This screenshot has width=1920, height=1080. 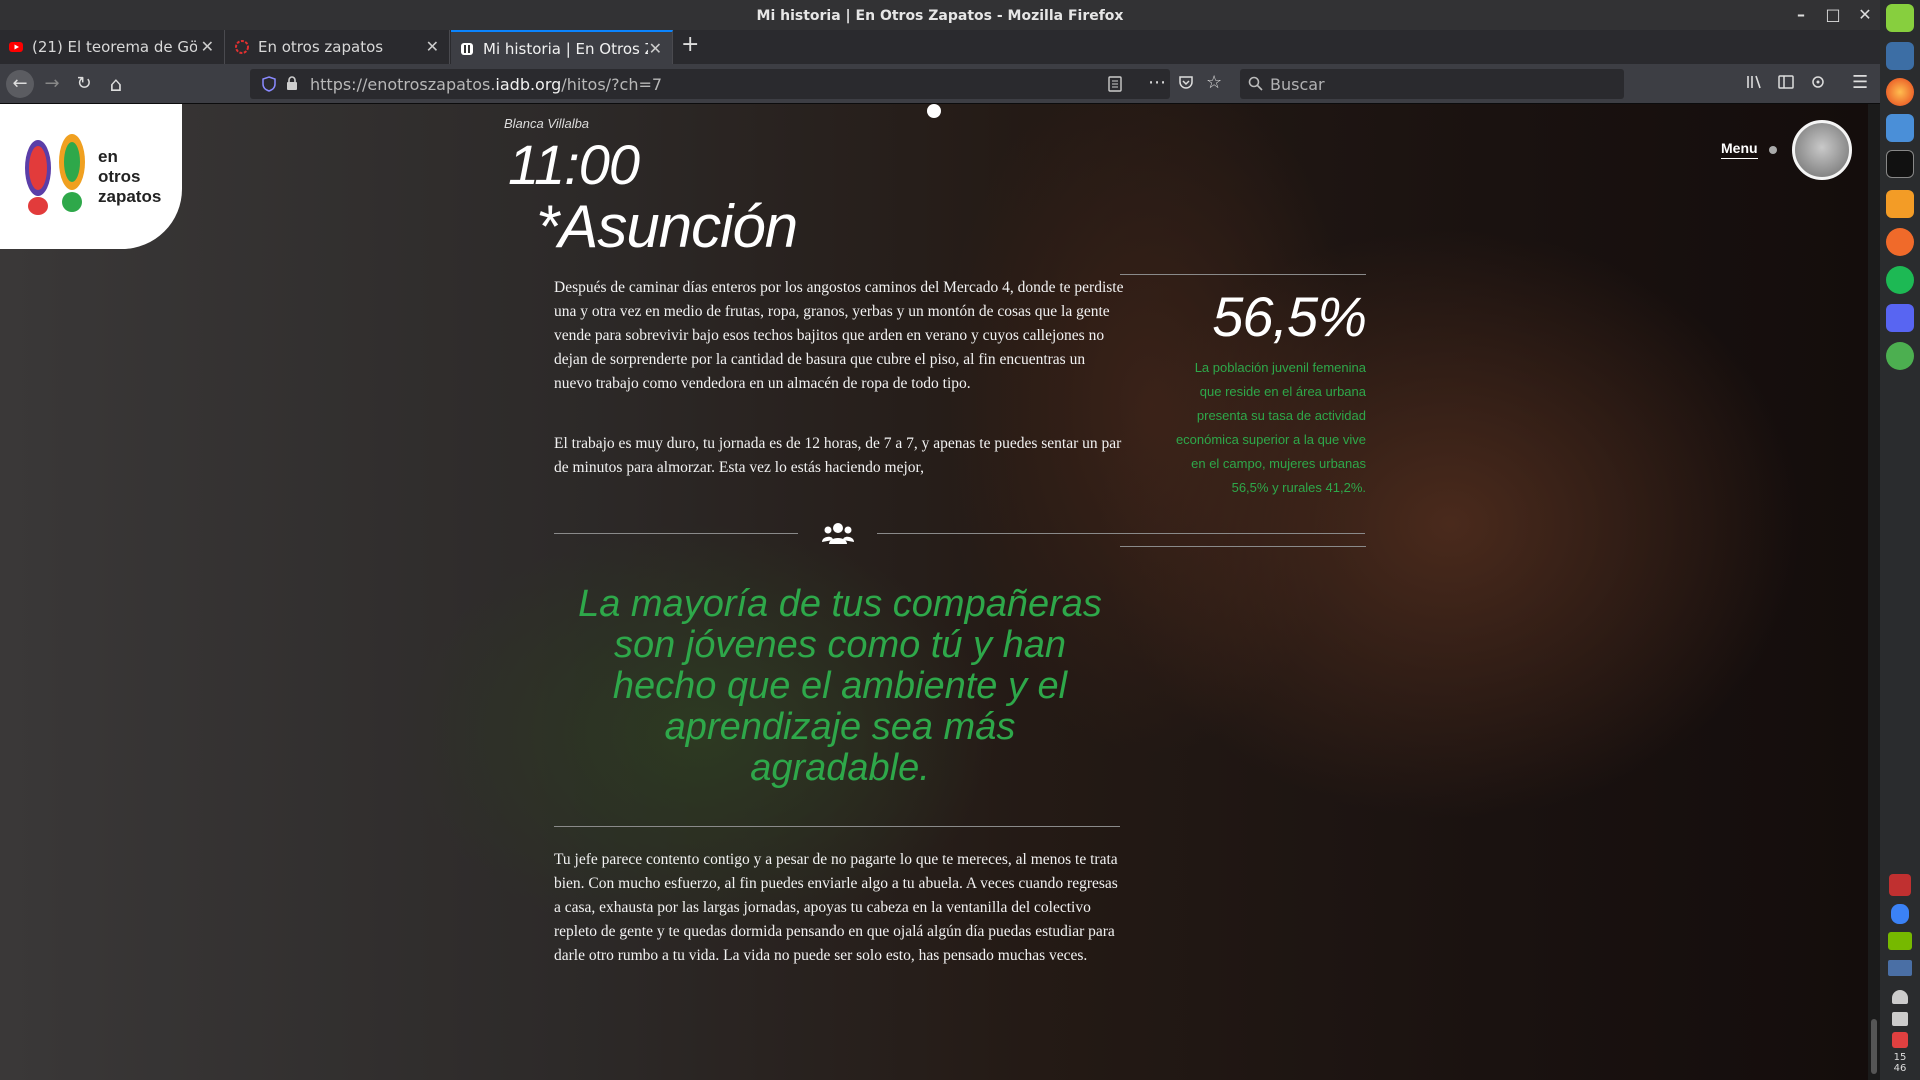 I want to click on logo-word-otros: otros, so click(x=119, y=176).